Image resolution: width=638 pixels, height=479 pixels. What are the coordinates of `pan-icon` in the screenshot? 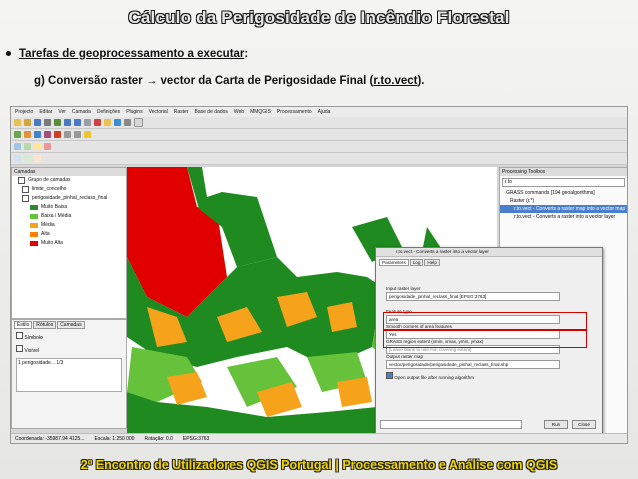 It's located at (57, 122).